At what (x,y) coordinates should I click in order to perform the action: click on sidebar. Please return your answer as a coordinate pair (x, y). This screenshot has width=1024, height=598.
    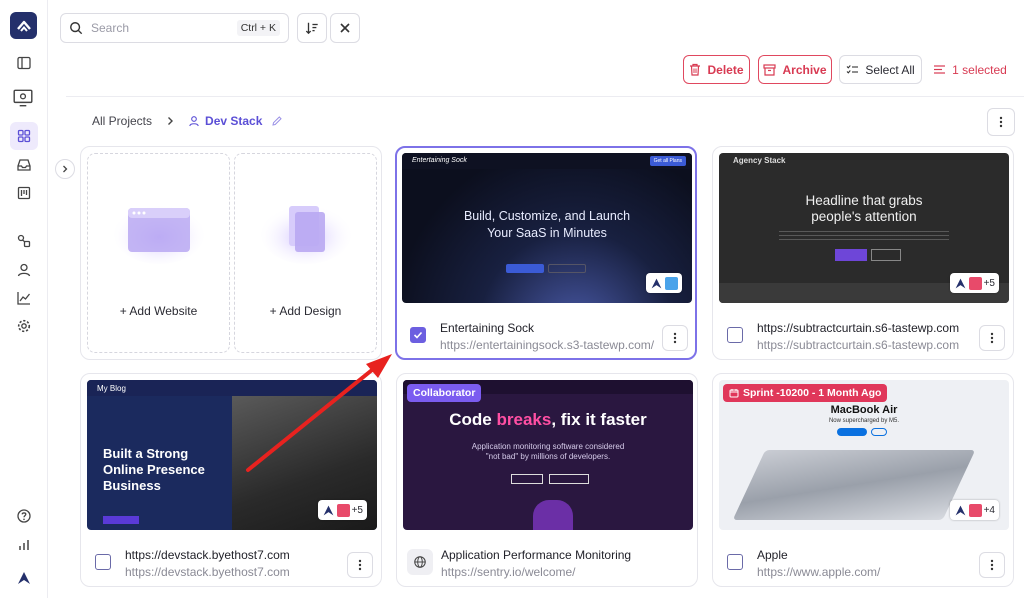
    Looking at the image, I should click on (24, 299).